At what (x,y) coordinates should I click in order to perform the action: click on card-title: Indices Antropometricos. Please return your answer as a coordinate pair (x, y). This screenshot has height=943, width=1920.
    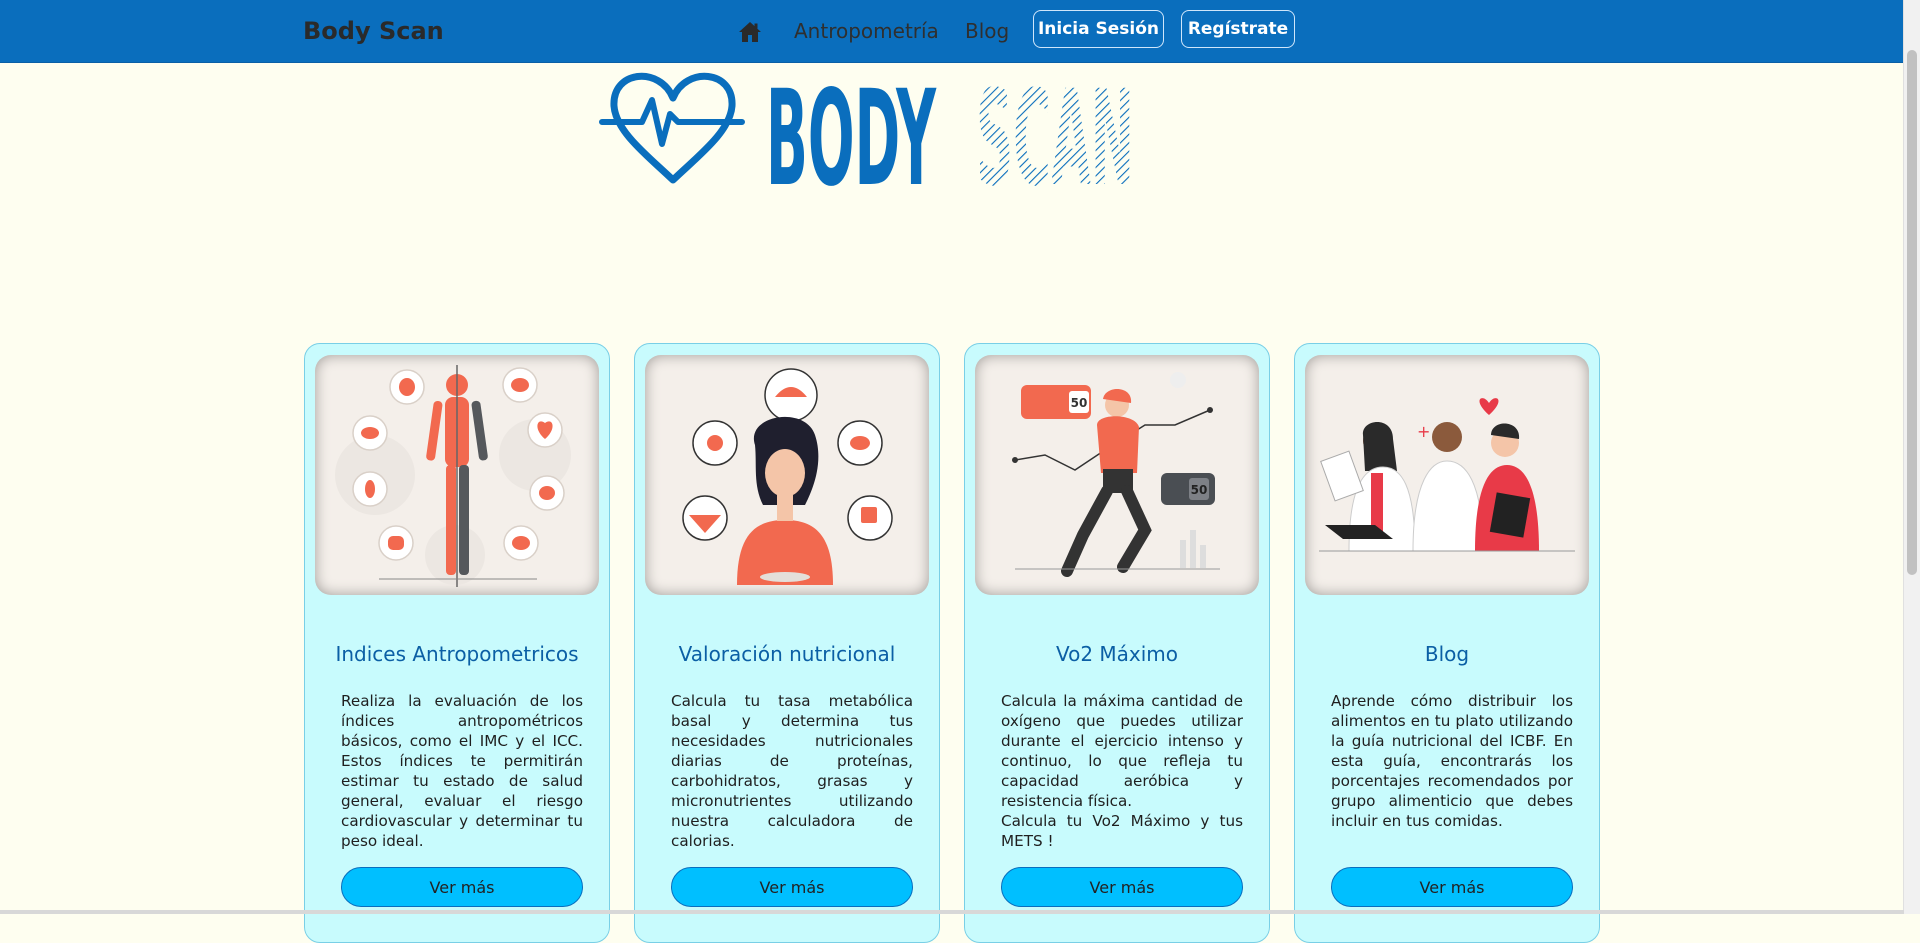
    Looking at the image, I should click on (457, 654).